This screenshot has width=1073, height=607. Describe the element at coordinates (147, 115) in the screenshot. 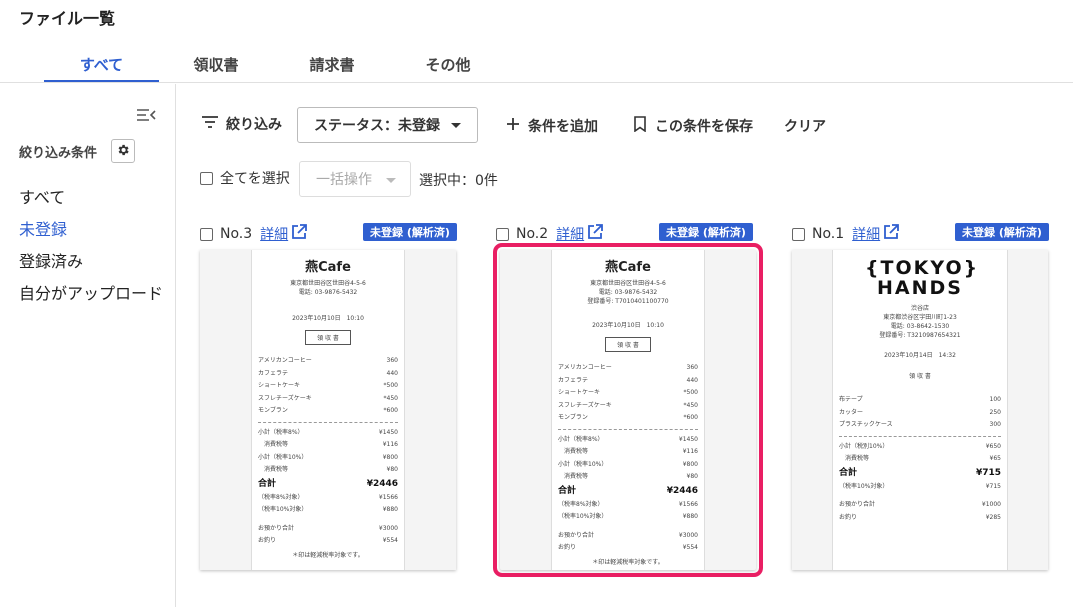

I see `collapse-sidebar-icon` at that location.